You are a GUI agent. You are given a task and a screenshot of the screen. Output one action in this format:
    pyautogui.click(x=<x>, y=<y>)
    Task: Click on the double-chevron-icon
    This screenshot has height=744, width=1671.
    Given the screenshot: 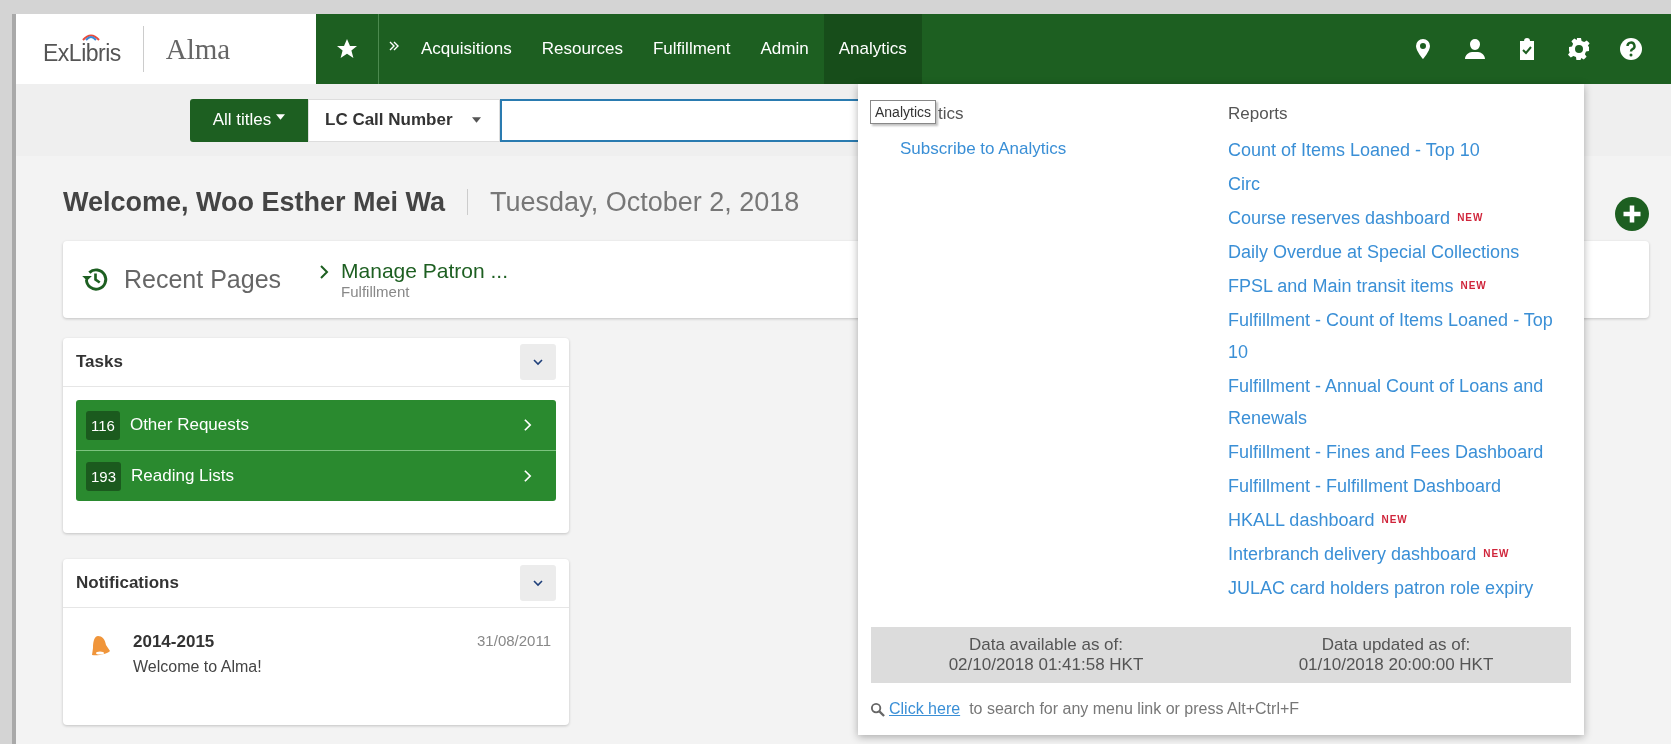 What is the action you would take?
    pyautogui.click(x=394, y=46)
    